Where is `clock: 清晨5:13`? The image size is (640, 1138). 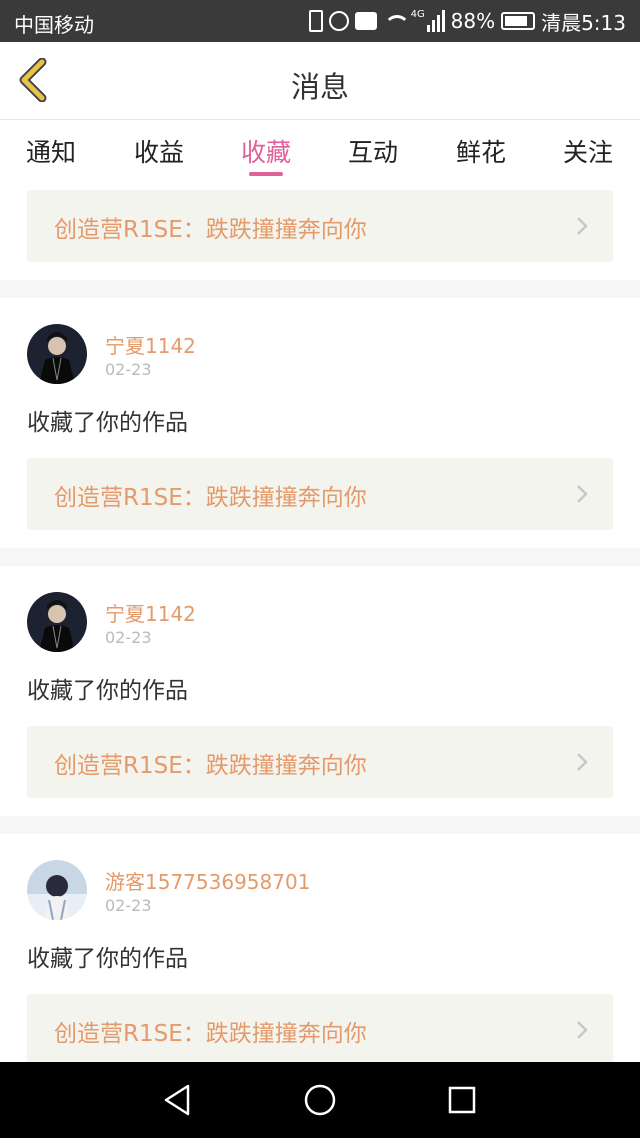 clock: 清晨5:13 is located at coordinates (583, 22).